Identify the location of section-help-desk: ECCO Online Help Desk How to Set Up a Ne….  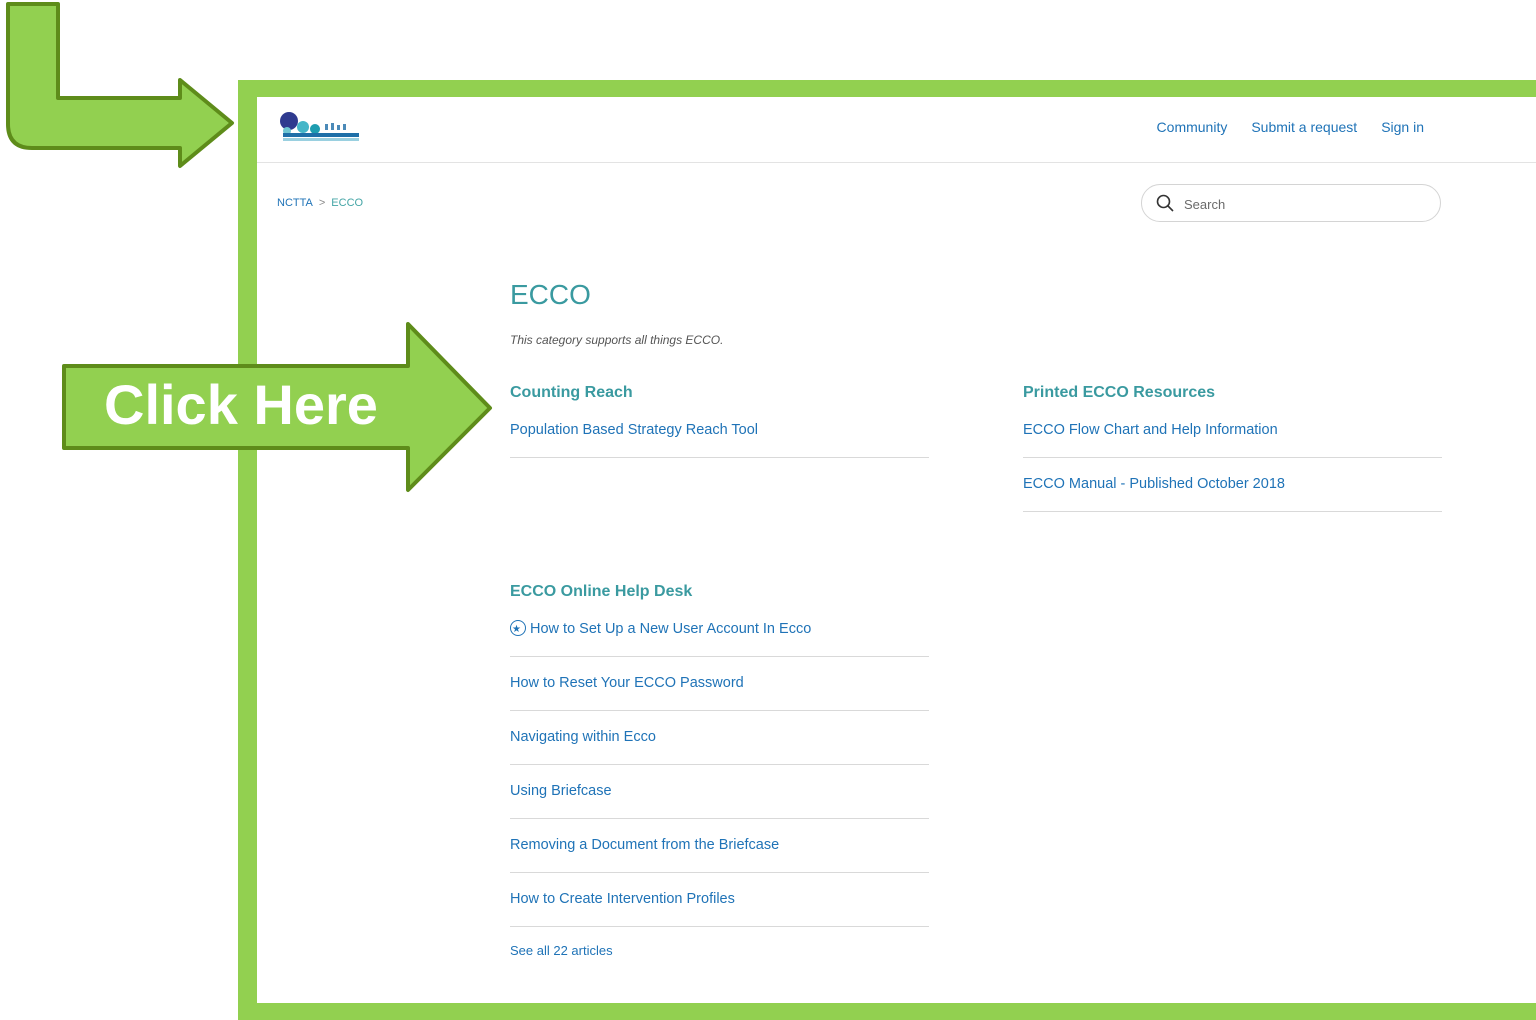
(719, 770).